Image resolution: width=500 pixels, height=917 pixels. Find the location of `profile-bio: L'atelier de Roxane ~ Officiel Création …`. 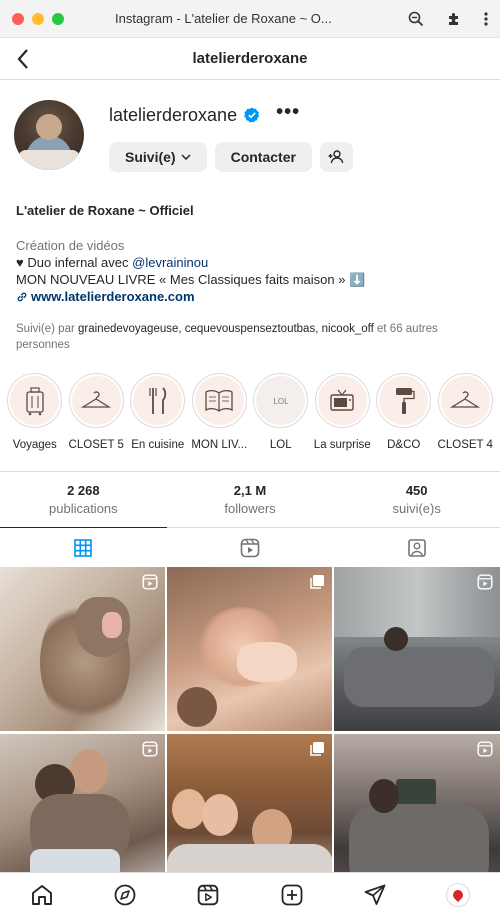

profile-bio: L'atelier de Roxane ~ Officiel Création … is located at coordinates (250, 254).